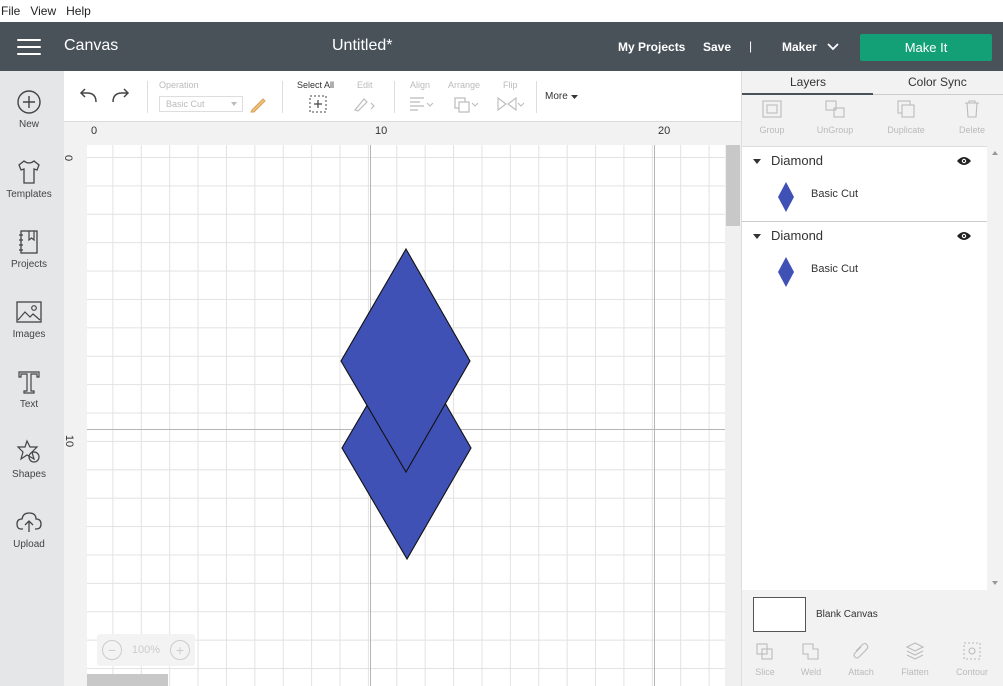 Image resolution: width=1003 pixels, height=686 pixels. What do you see at coordinates (510, 85) in the screenshot?
I see `flip-label: Flip` at bounding box center [510, 85].